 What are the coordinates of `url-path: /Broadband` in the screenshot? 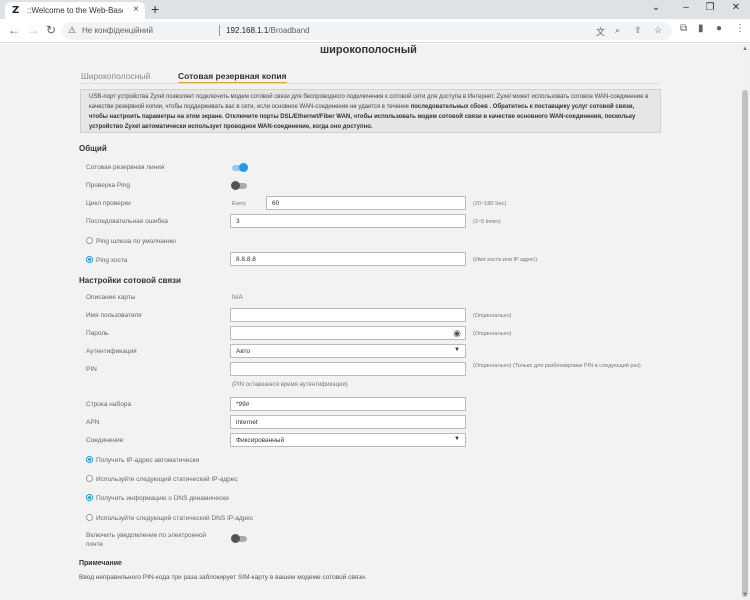 It's located at (289, 30).